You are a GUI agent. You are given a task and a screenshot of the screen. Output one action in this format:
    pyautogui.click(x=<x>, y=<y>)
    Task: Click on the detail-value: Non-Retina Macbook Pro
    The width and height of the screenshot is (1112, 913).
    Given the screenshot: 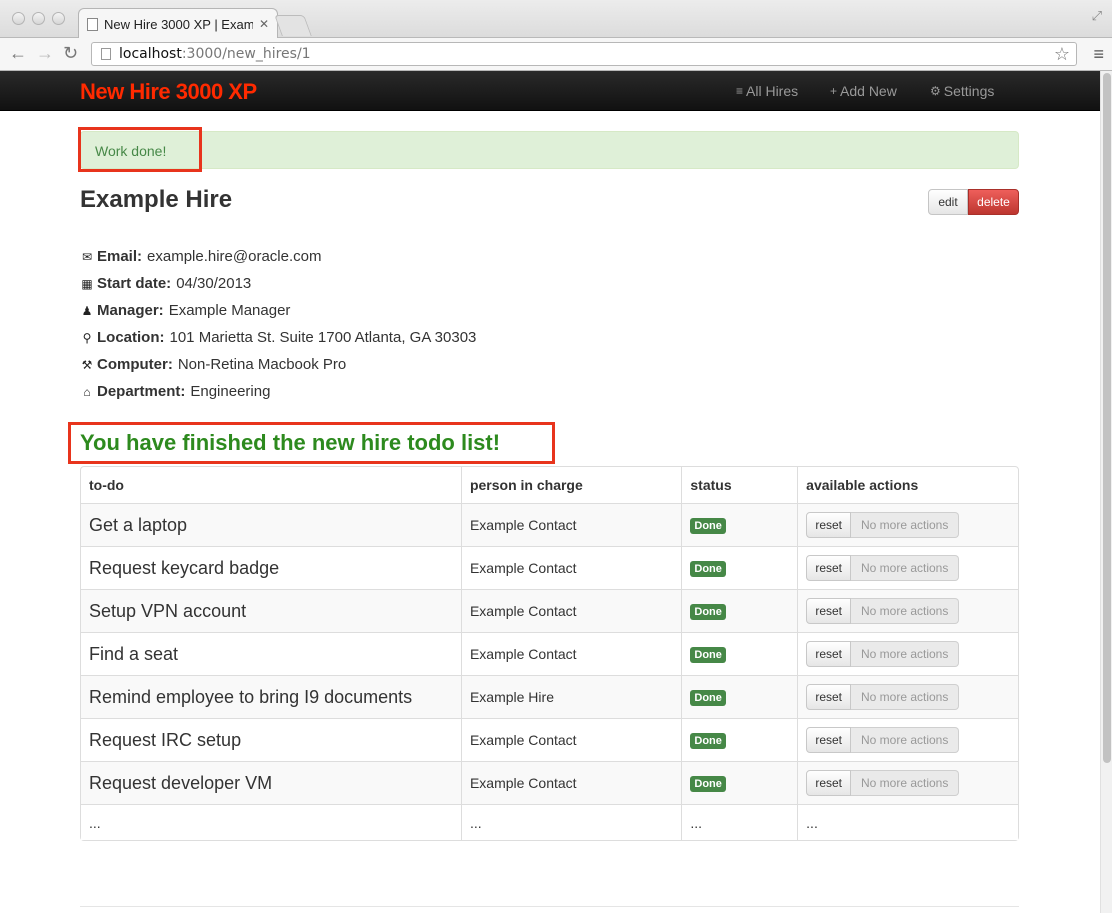 What is the action you would take?
    pyautogui.click(x=262, y=364)
    